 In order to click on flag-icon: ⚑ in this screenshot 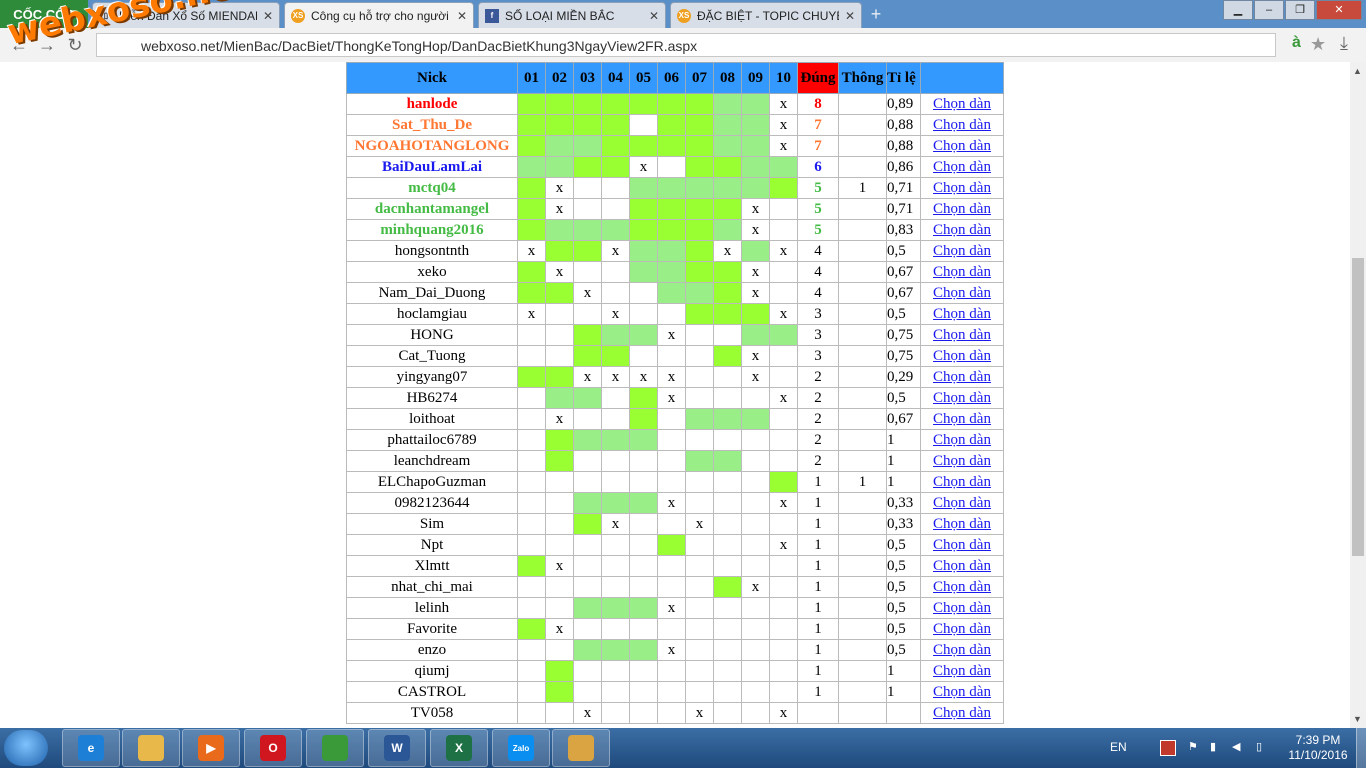, I will do `click(1195, 747)`.